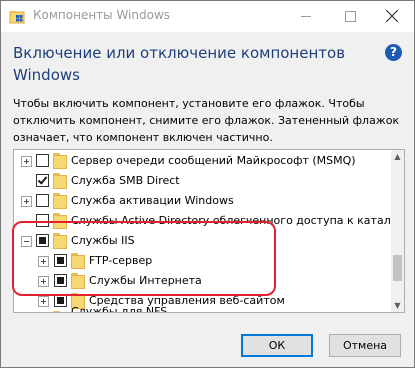  I want to click on help-icon: ?, so click(393, 52).